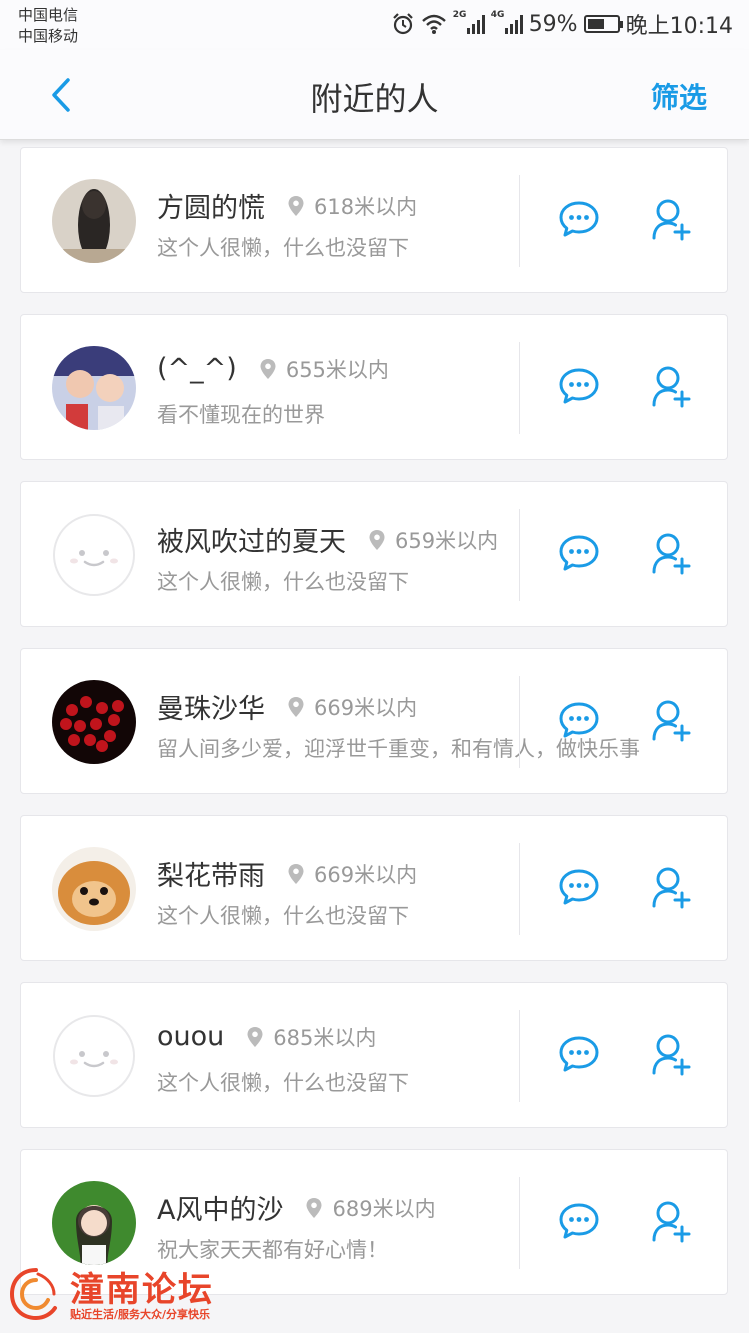 The width and height of the screenshot is (749, 1333). I want to click on user-name: 方圆的慌, so click(211, 208).